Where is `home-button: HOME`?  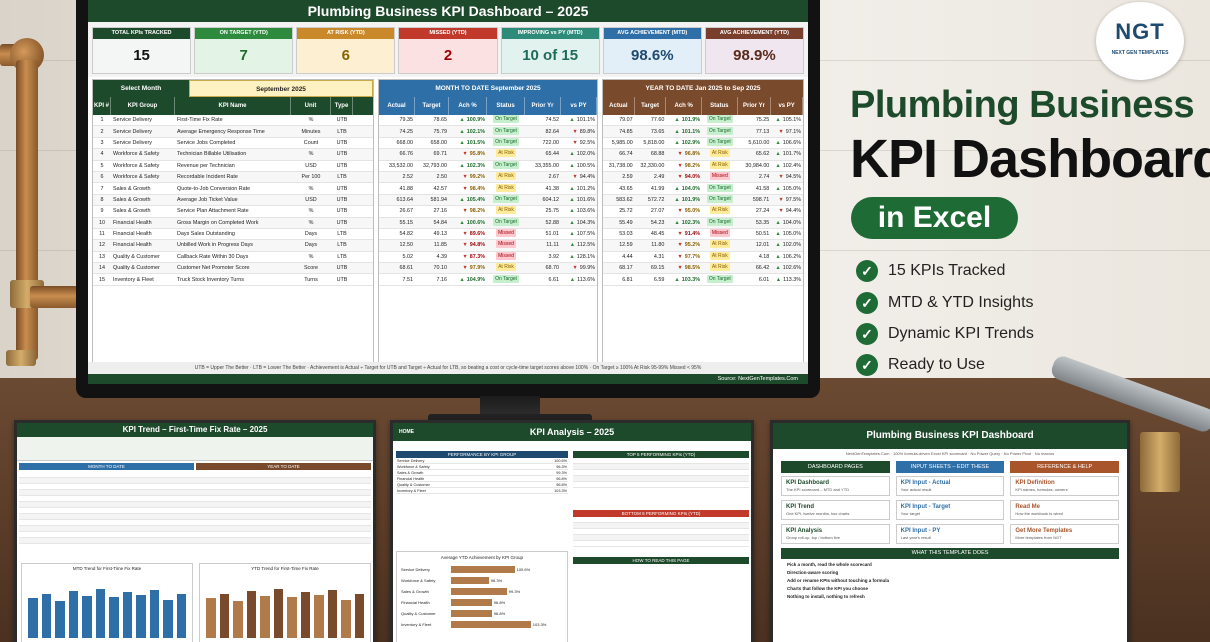
home-button: HOME is located at coordinates (406, 432).